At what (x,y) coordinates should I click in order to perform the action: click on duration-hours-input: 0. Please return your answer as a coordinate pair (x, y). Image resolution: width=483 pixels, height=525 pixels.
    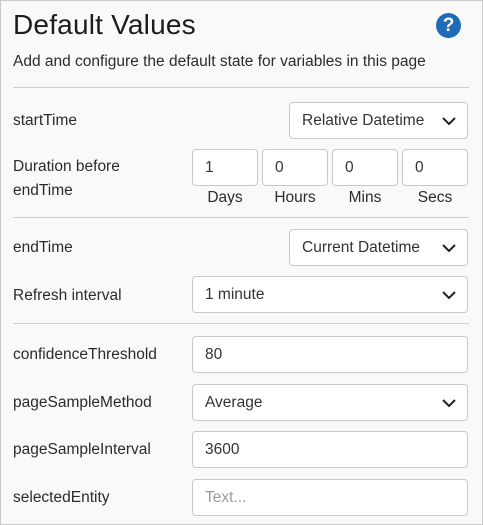
    Looking at the image, I should click on (295, 167).